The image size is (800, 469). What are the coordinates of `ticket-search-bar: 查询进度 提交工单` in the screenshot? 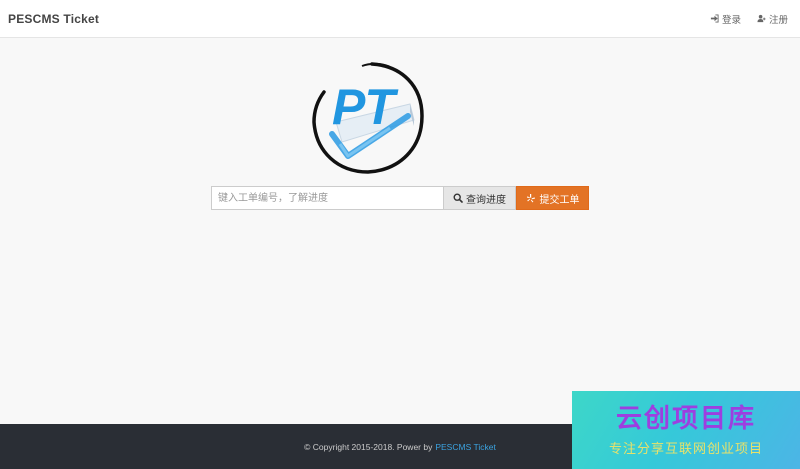 It's located at (400, 198).